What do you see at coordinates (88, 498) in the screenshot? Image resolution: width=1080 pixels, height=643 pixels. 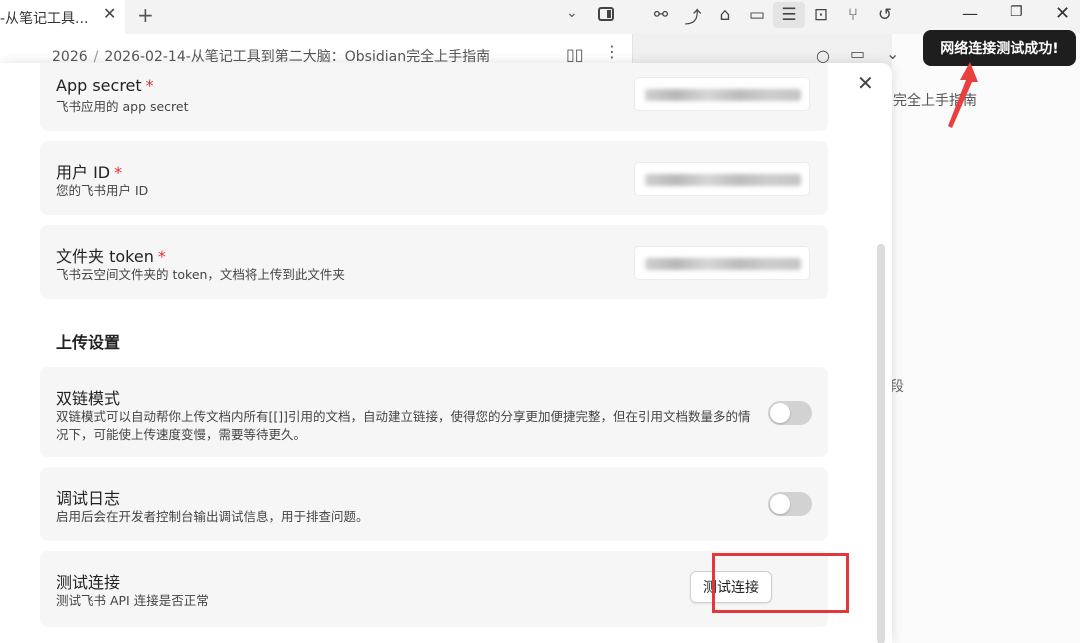 I see `setting-title: 调试日志` at bounding box center [88, 498].